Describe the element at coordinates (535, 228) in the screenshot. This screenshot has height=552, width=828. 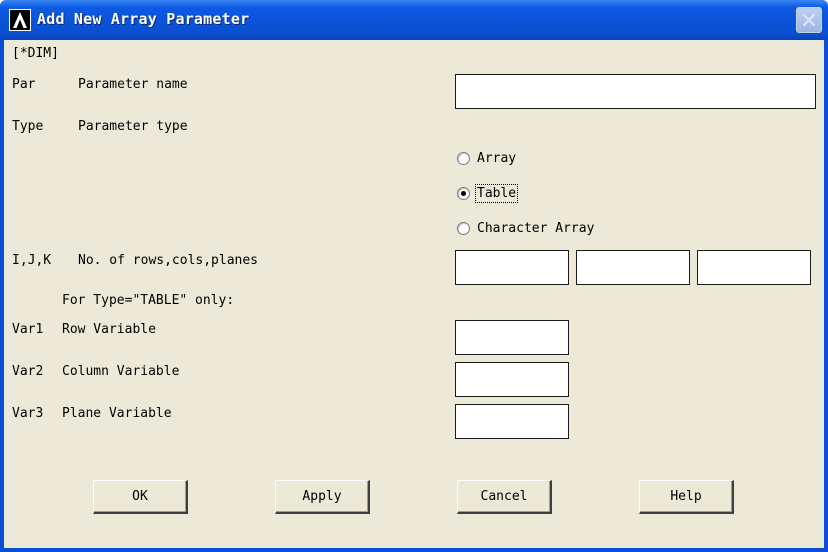
I see `radio-character-array-label: Character Array` at that location.